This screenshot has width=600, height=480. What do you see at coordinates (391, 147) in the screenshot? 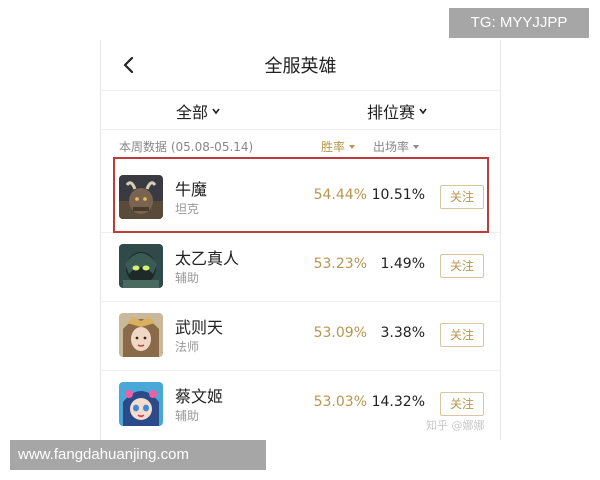
I see `sort-pick-rate-label: 出场率` at bounding box center [391, 147].